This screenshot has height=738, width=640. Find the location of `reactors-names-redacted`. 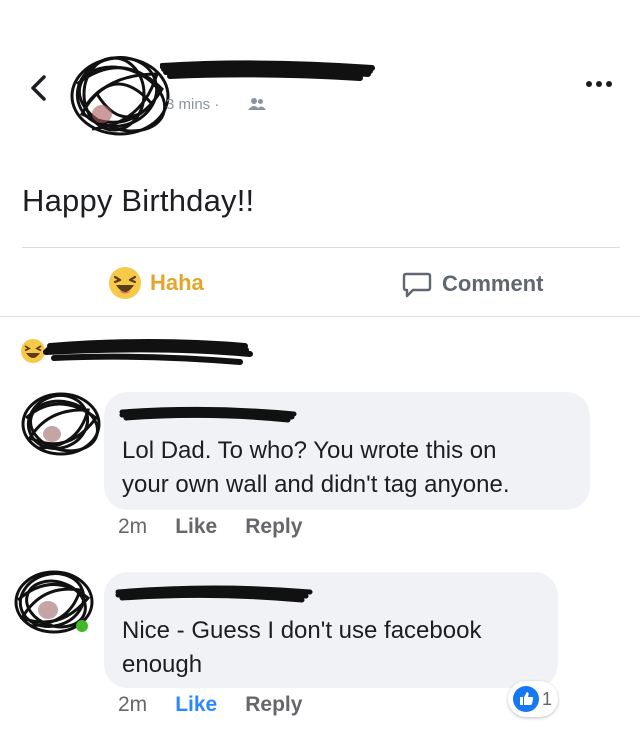

reactors-names-redacted is located at coordinates (148, 352).